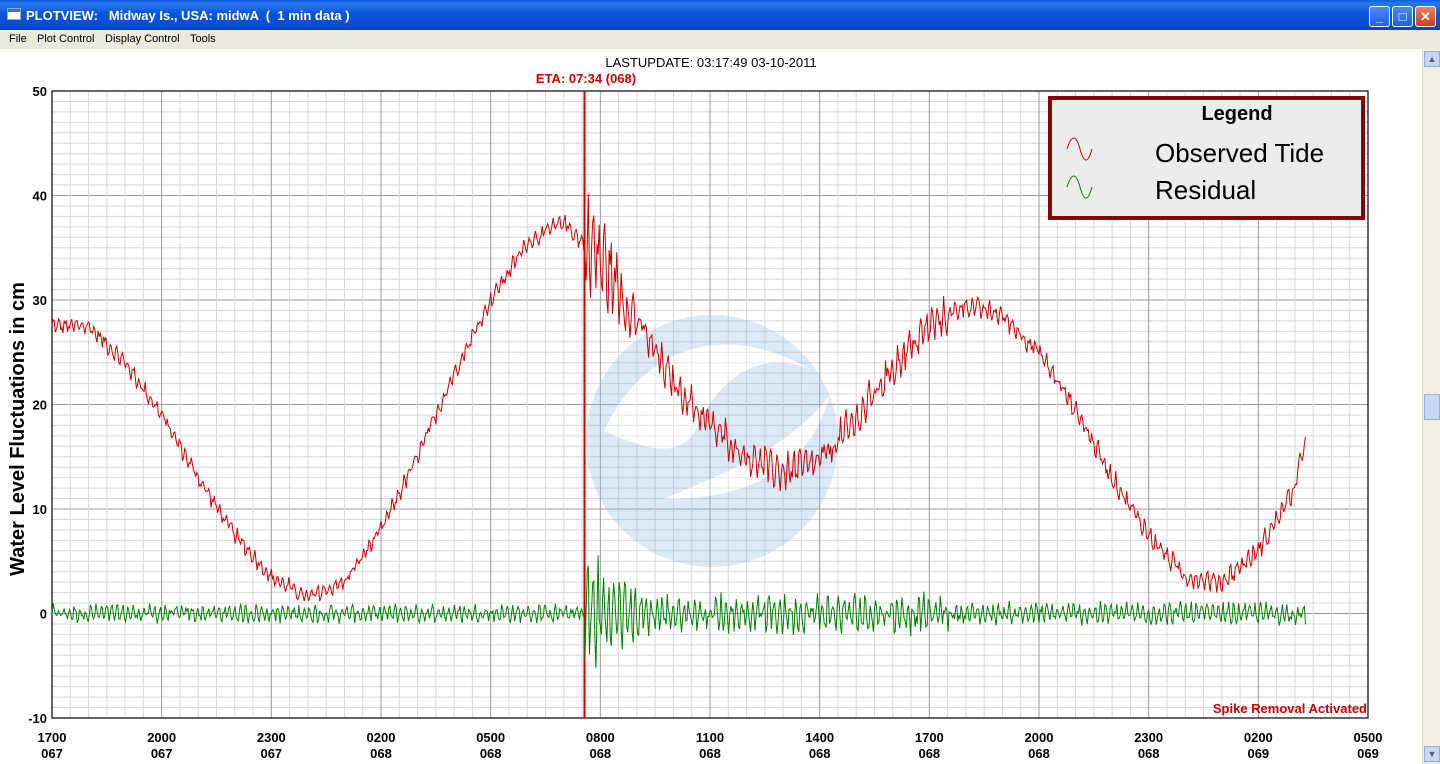 The image size is (1440, 764). I want to click on noaa-logo-watermark, so click(712, 441).